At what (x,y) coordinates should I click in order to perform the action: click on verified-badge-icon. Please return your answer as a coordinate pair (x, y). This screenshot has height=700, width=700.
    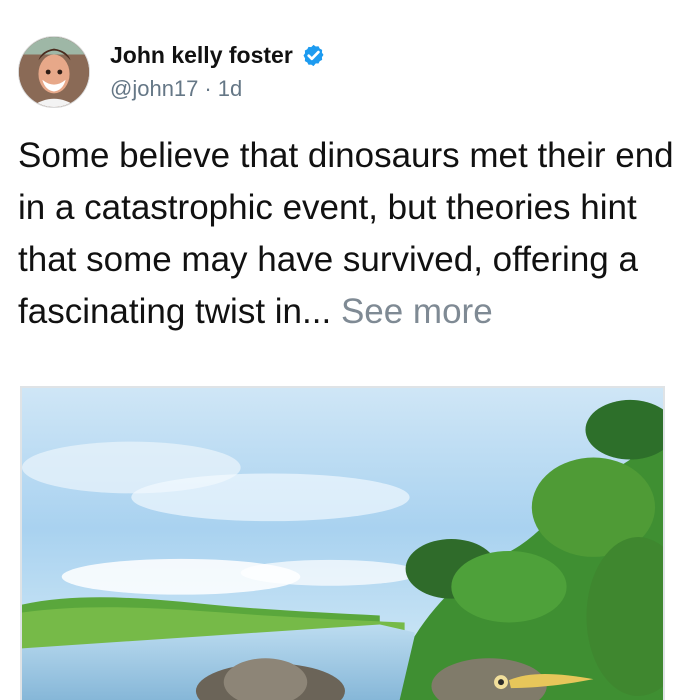
    Looking at the image, I should click on (313, 55).